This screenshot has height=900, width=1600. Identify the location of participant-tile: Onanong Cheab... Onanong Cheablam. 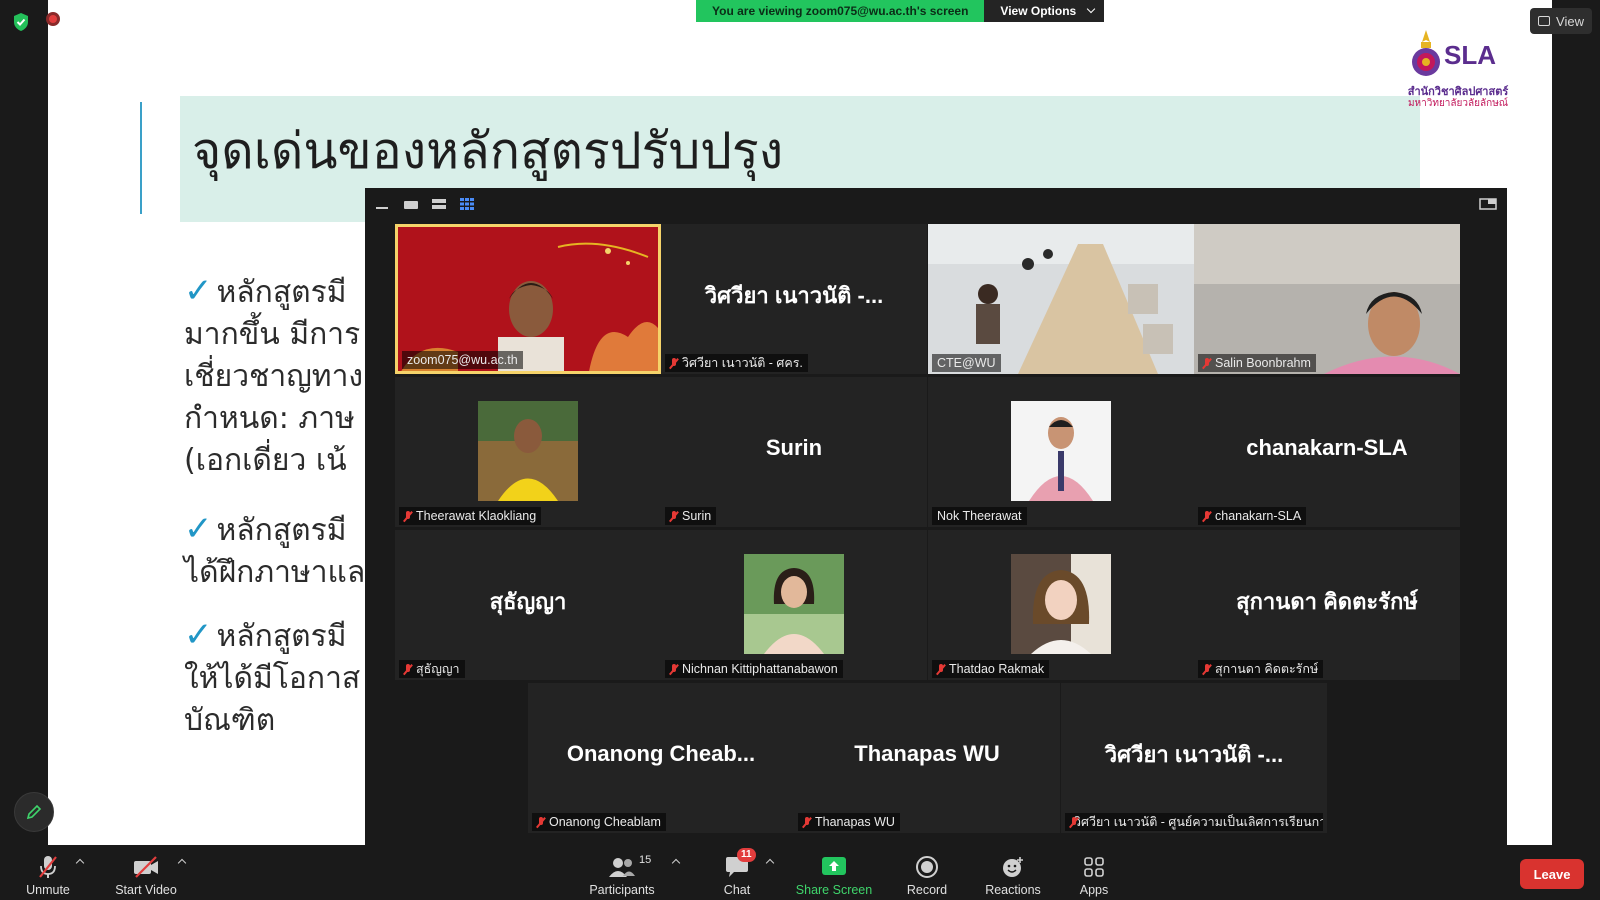
(661, 758).